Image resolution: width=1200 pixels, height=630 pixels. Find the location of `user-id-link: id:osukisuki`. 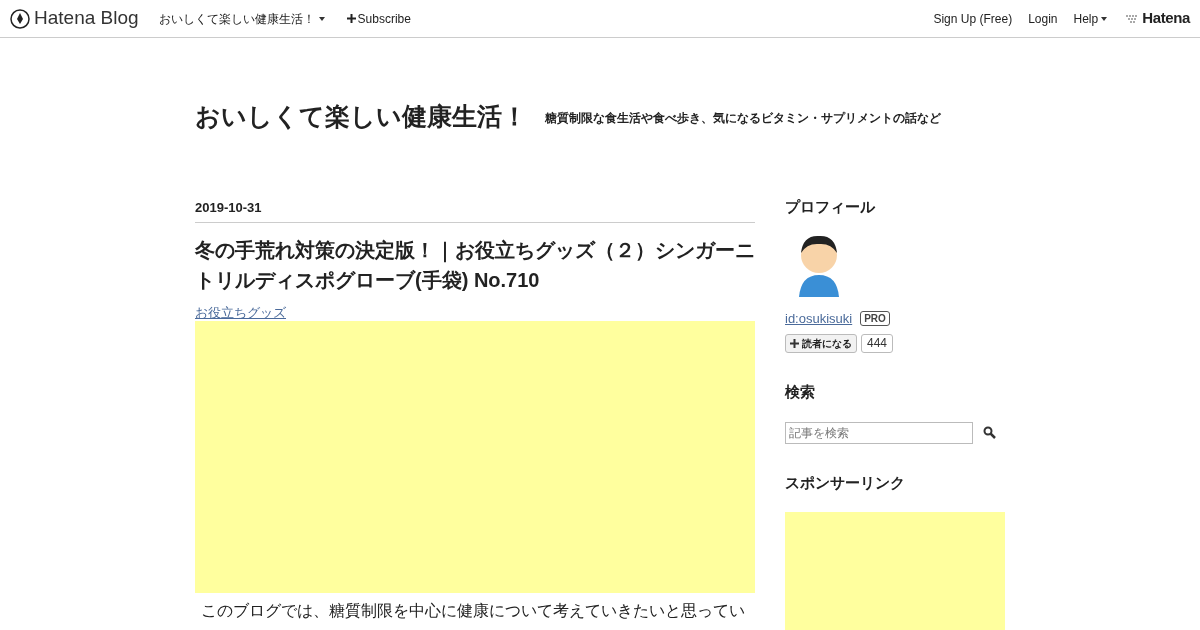

user-id-link: id:osukisuki is located at coordinates (819, 318).